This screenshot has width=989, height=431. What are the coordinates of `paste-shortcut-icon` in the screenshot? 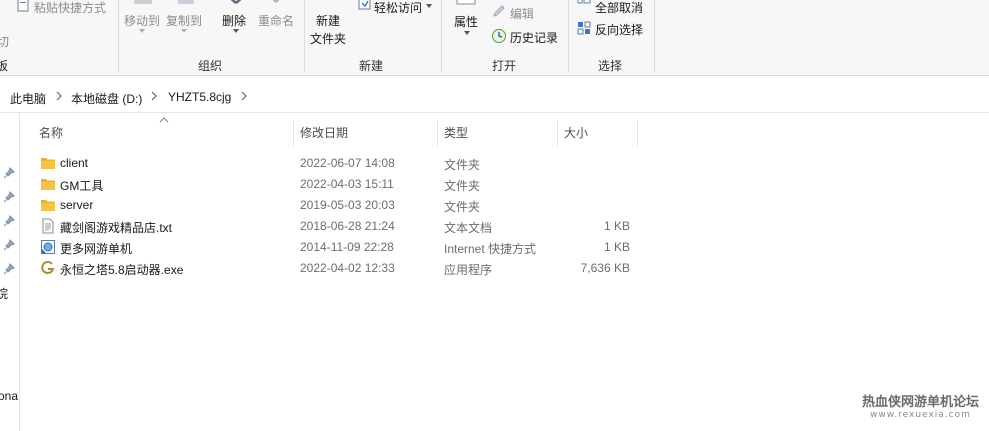 It's located at (23, 6).